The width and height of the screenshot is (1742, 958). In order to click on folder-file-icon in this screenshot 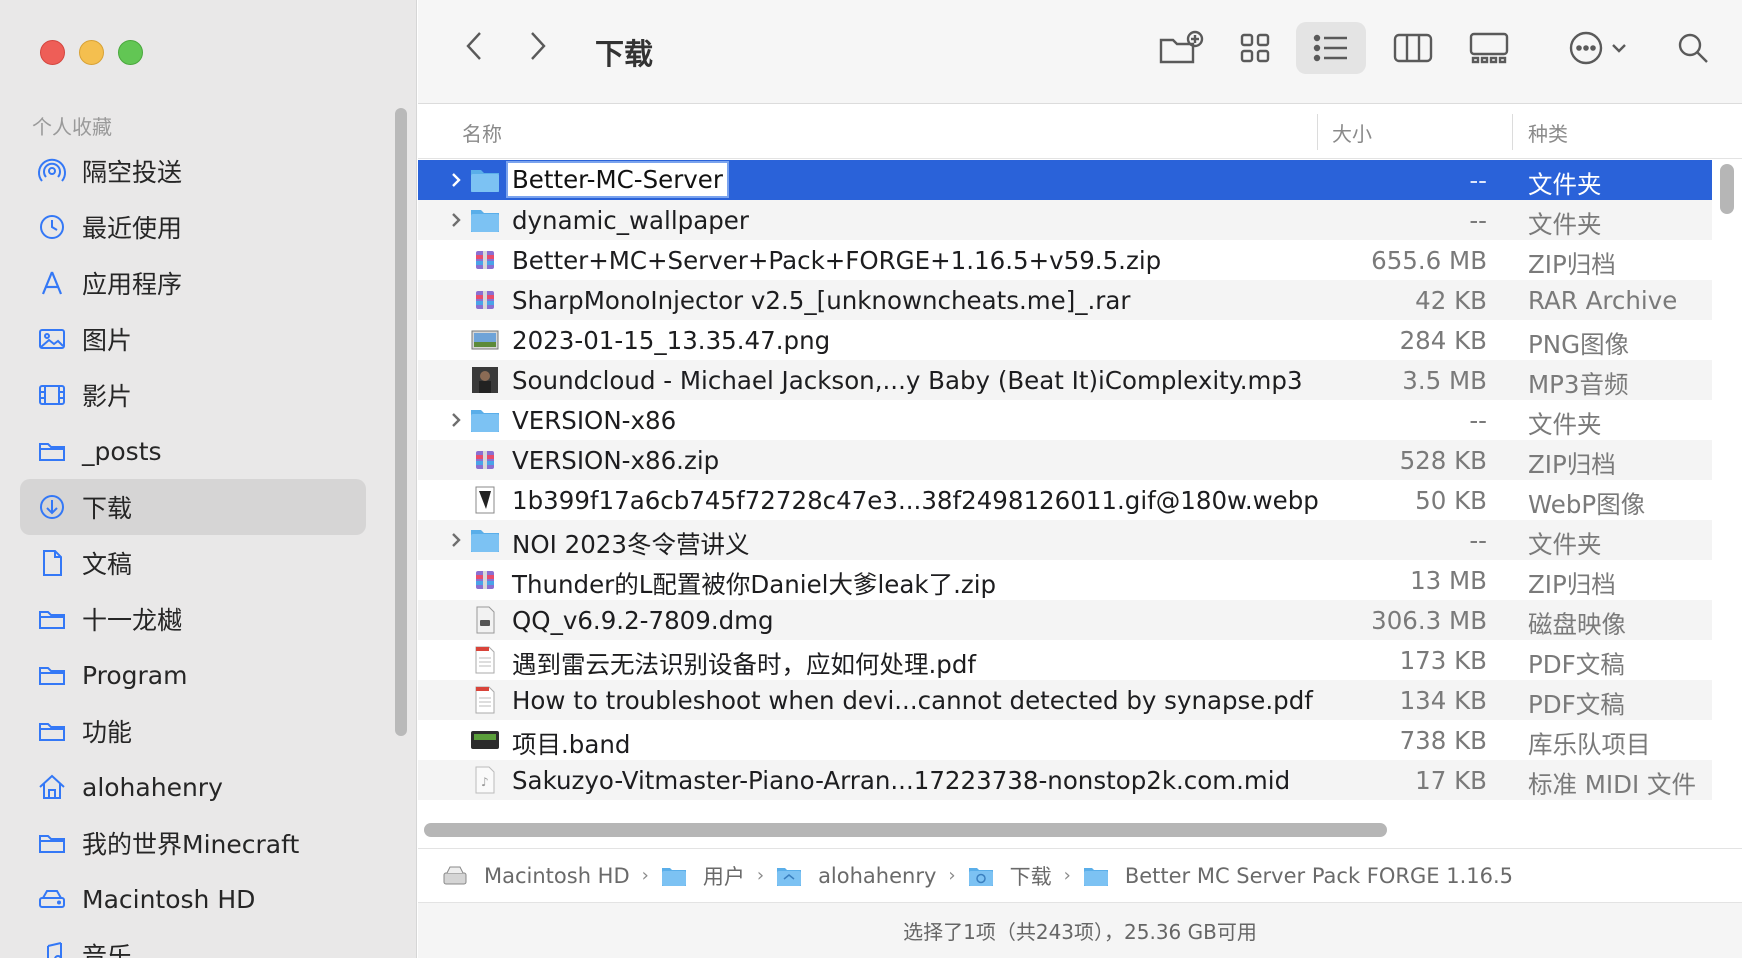, I will do `click(485, 220)`.